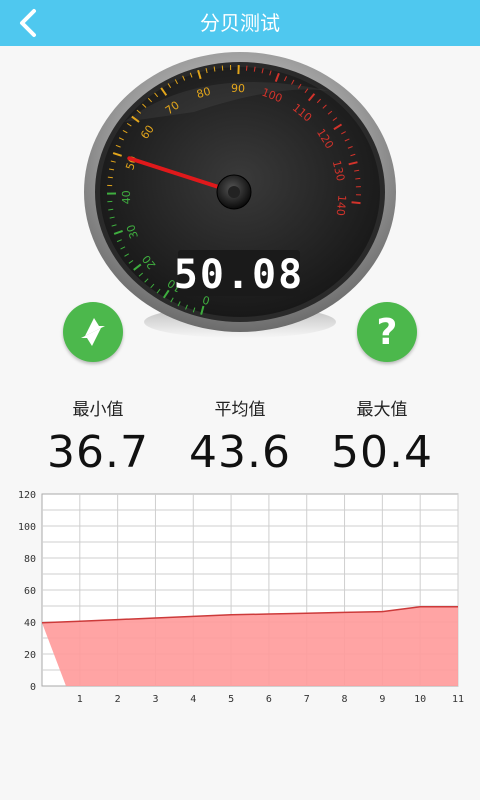  I want to click on refresh-arrows-icon, so click(93, 332).